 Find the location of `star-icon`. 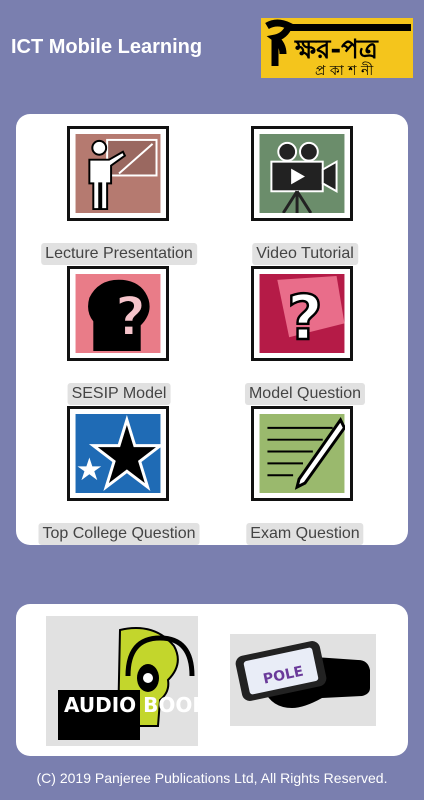

star-icon is located at coordinates (118, 453).